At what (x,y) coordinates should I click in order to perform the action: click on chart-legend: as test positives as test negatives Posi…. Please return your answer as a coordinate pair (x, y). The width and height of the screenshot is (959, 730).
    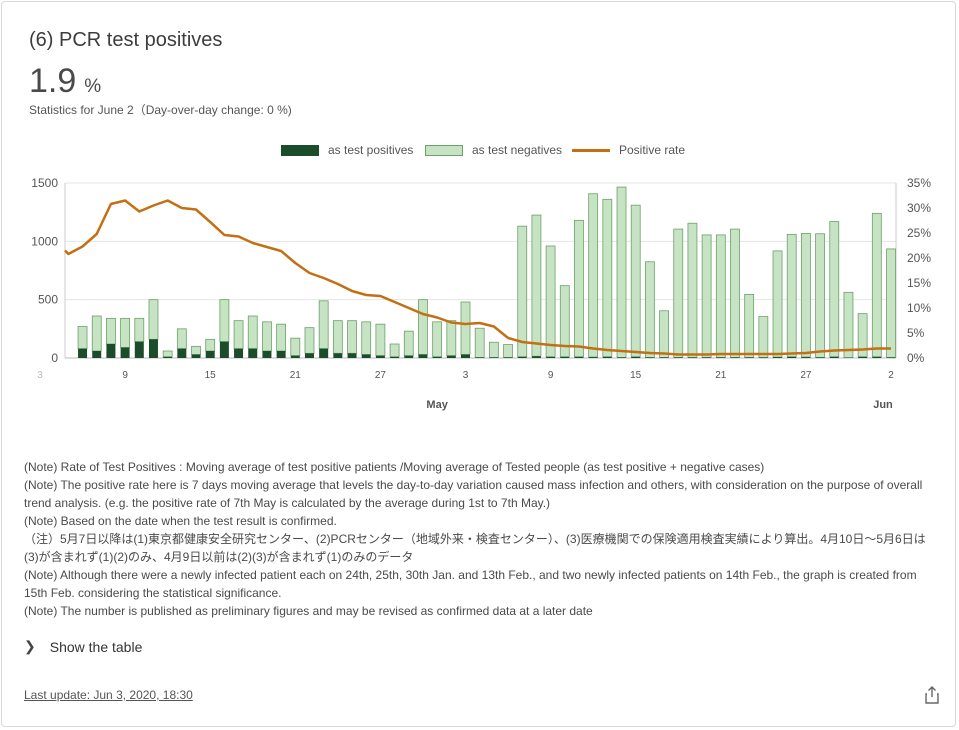
    Looking at the image, I should click on (479, 152).